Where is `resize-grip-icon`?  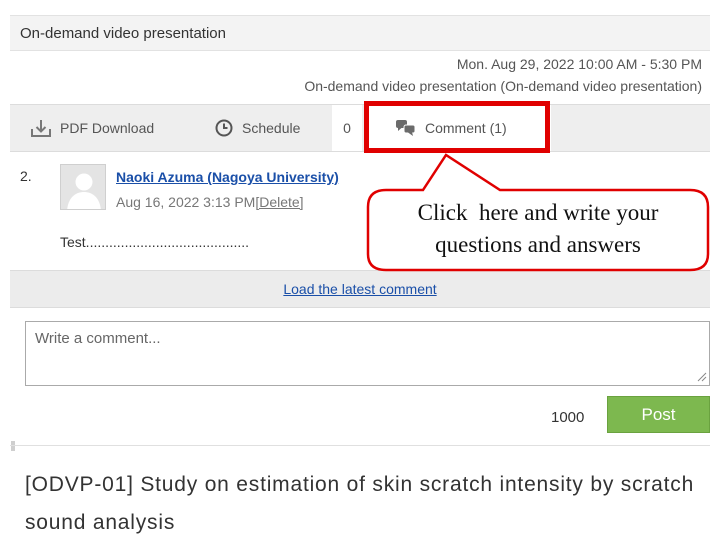 resize-grip-icon is located at coordinates (702, 377).